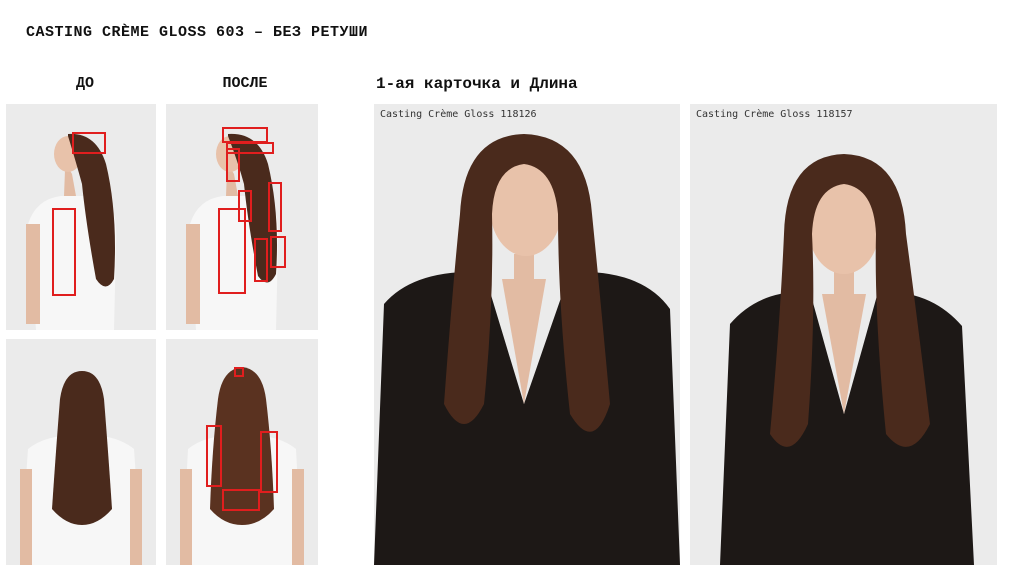 This screenshot has height=574, width=1024. What do you see at coordinates (242, 452) in the screenshot?
I see `after-back-photo` at bounding box center [242, 452].